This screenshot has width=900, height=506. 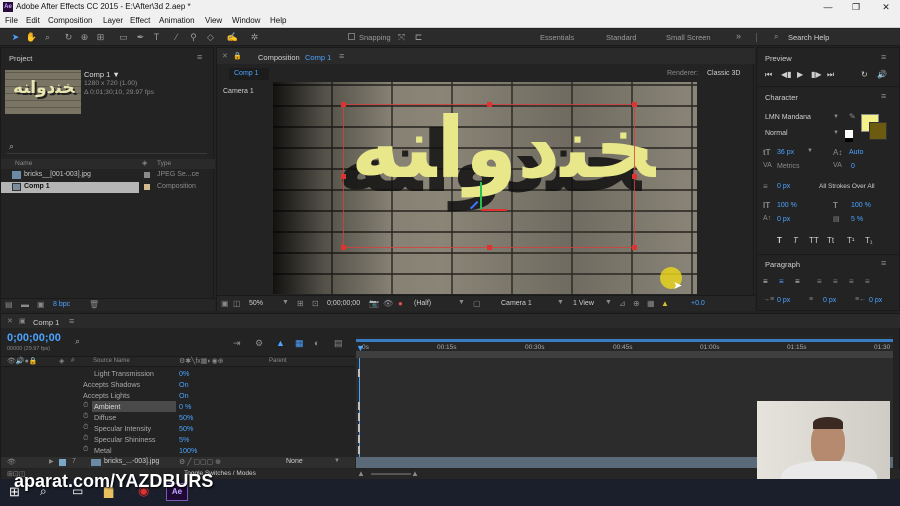 I want to click on work-area-bar, so click(x=624, y=340).